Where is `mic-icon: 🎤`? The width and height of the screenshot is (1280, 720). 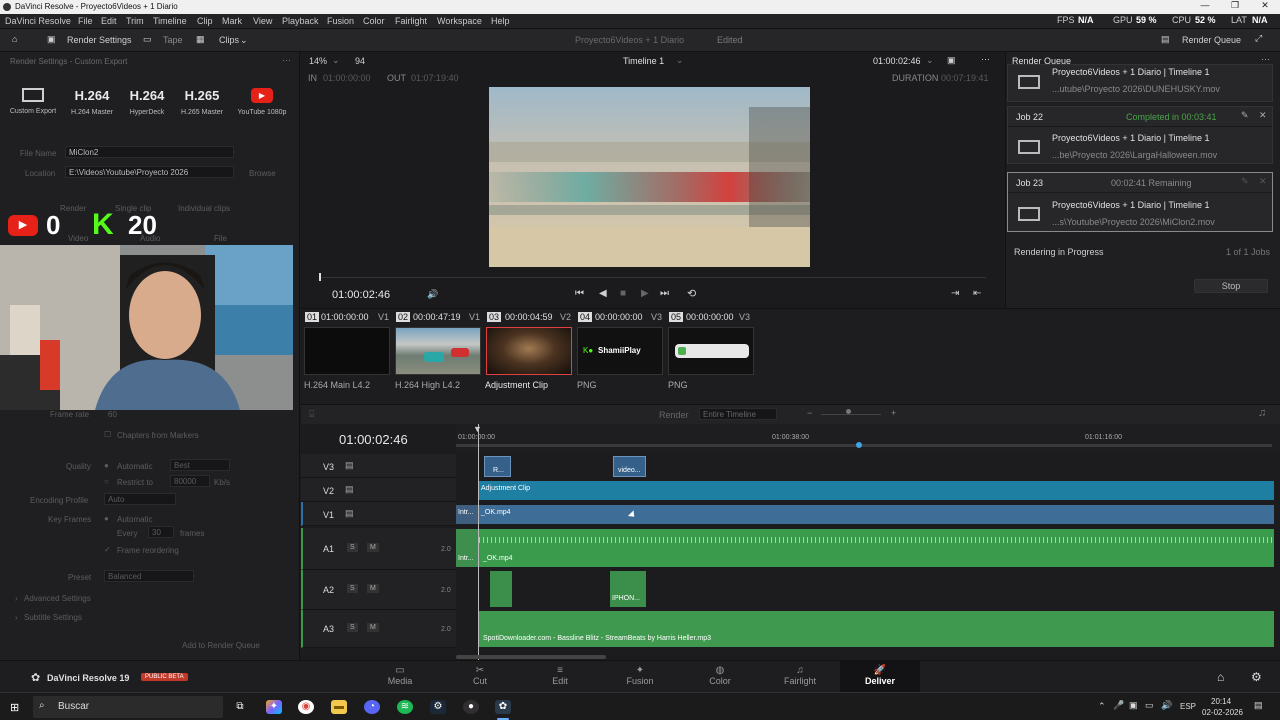 mic-icon: 🎤 is located at coordinates (1118, 705).